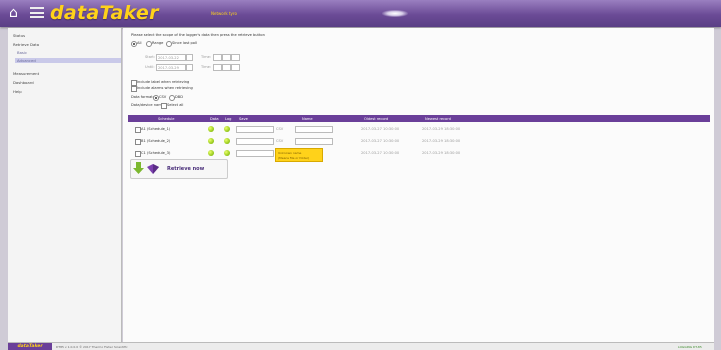  I want to click on sidebar-item-status: Status, so click(19, 35).